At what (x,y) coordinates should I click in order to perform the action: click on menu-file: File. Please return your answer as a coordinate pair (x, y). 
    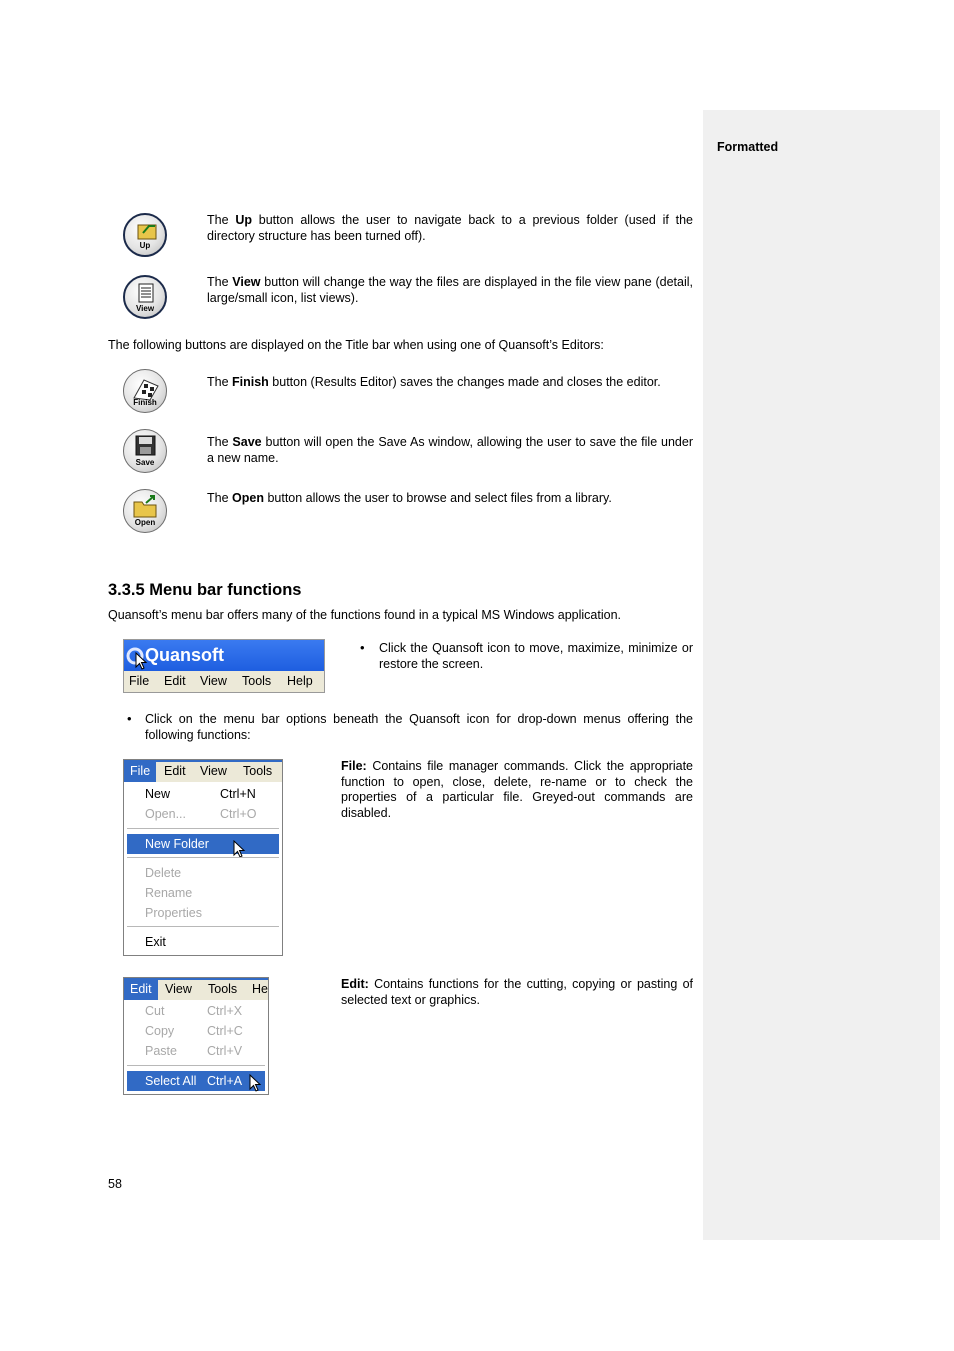
    Looking at the image, I should click on (139, 681).